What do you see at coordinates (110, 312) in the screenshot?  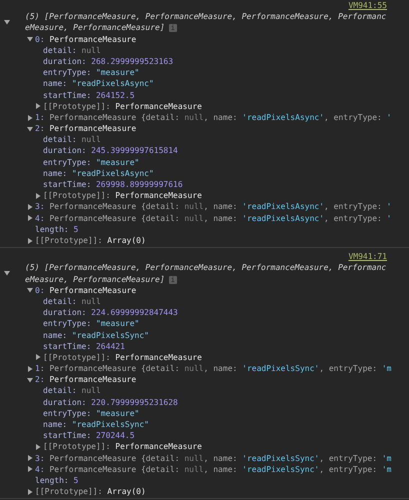 I see `console-line: duration: 224.69999992847443` at bounding box center [110, 312].